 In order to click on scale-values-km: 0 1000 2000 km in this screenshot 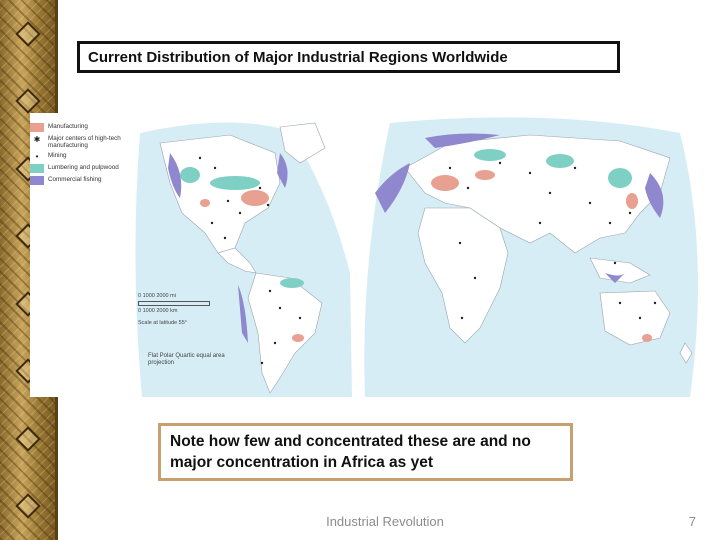, I will do `click(158, 311)`.